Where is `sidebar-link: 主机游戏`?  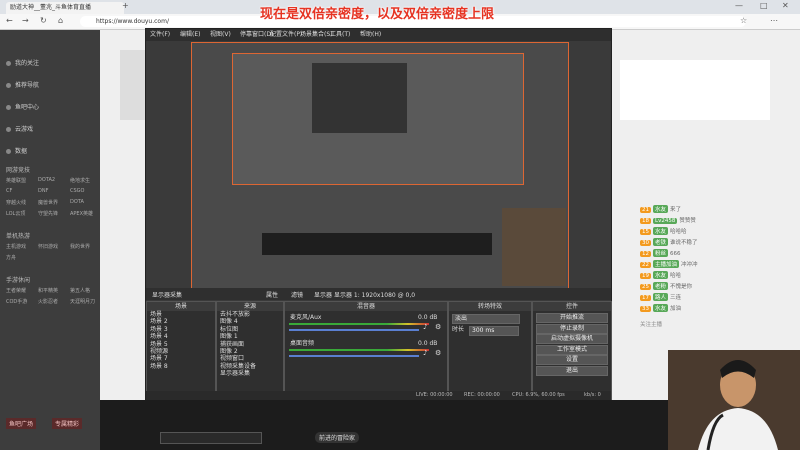
sidebar-link: 主机游戏 is located at coordinates (16, 246).